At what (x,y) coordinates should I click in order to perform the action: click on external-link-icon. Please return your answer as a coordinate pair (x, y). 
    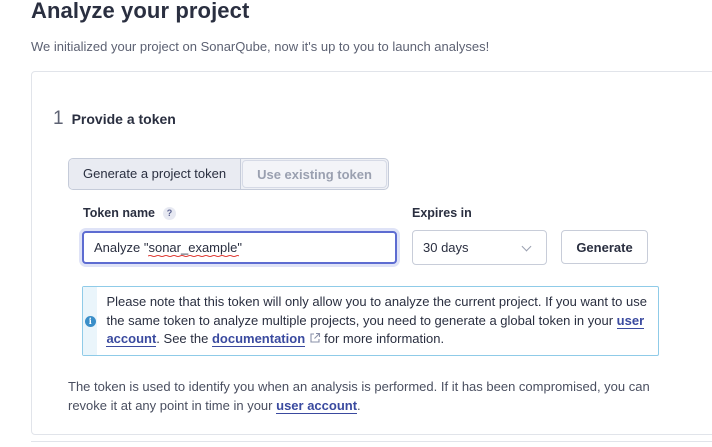
    Looking at the image, I should click on (315, 337).